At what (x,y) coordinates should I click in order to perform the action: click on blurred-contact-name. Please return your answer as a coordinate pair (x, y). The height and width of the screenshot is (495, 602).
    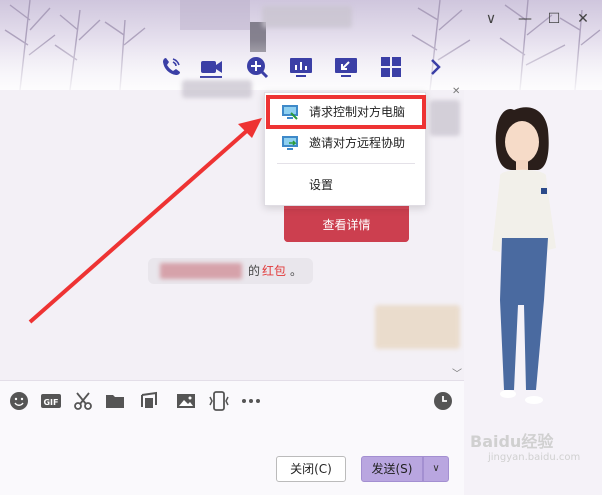
    Looking at the image, I should click on (307, 17).